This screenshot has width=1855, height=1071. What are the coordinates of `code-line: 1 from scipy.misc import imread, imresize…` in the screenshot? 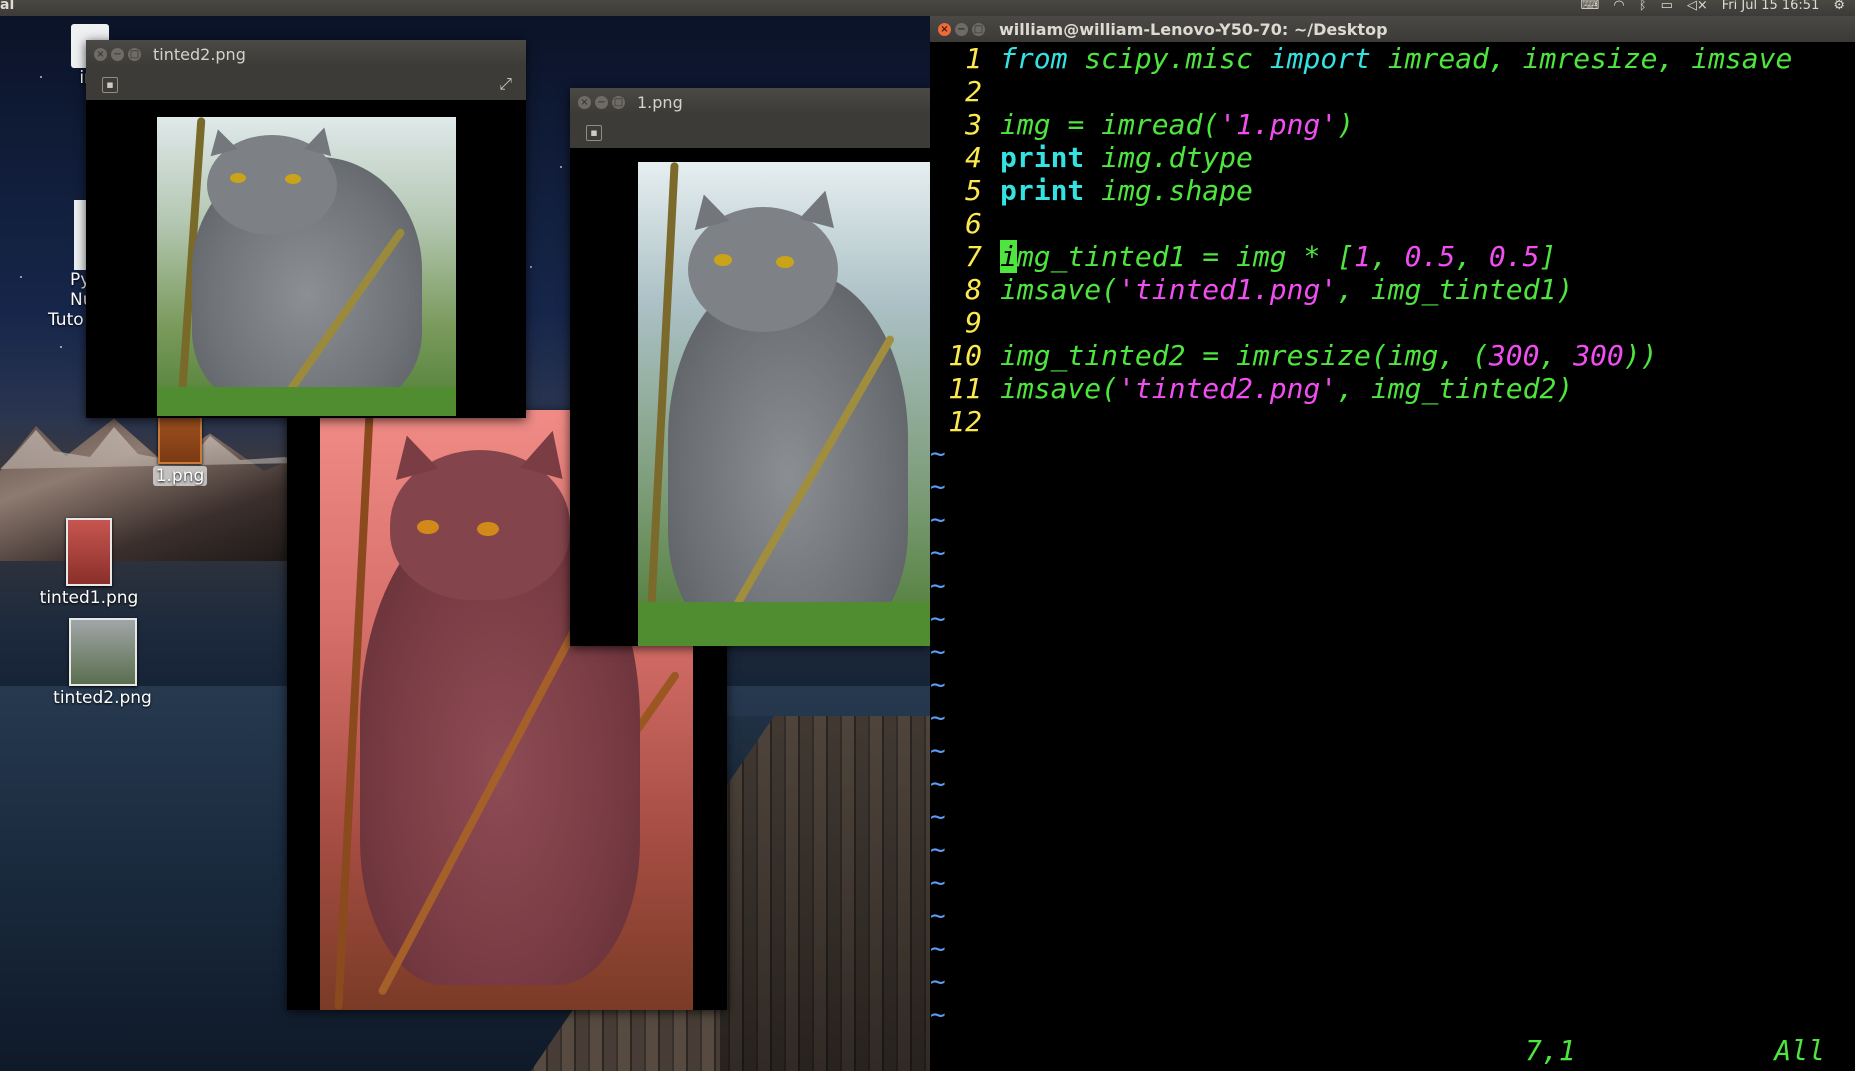 It's located at (1392, 58).